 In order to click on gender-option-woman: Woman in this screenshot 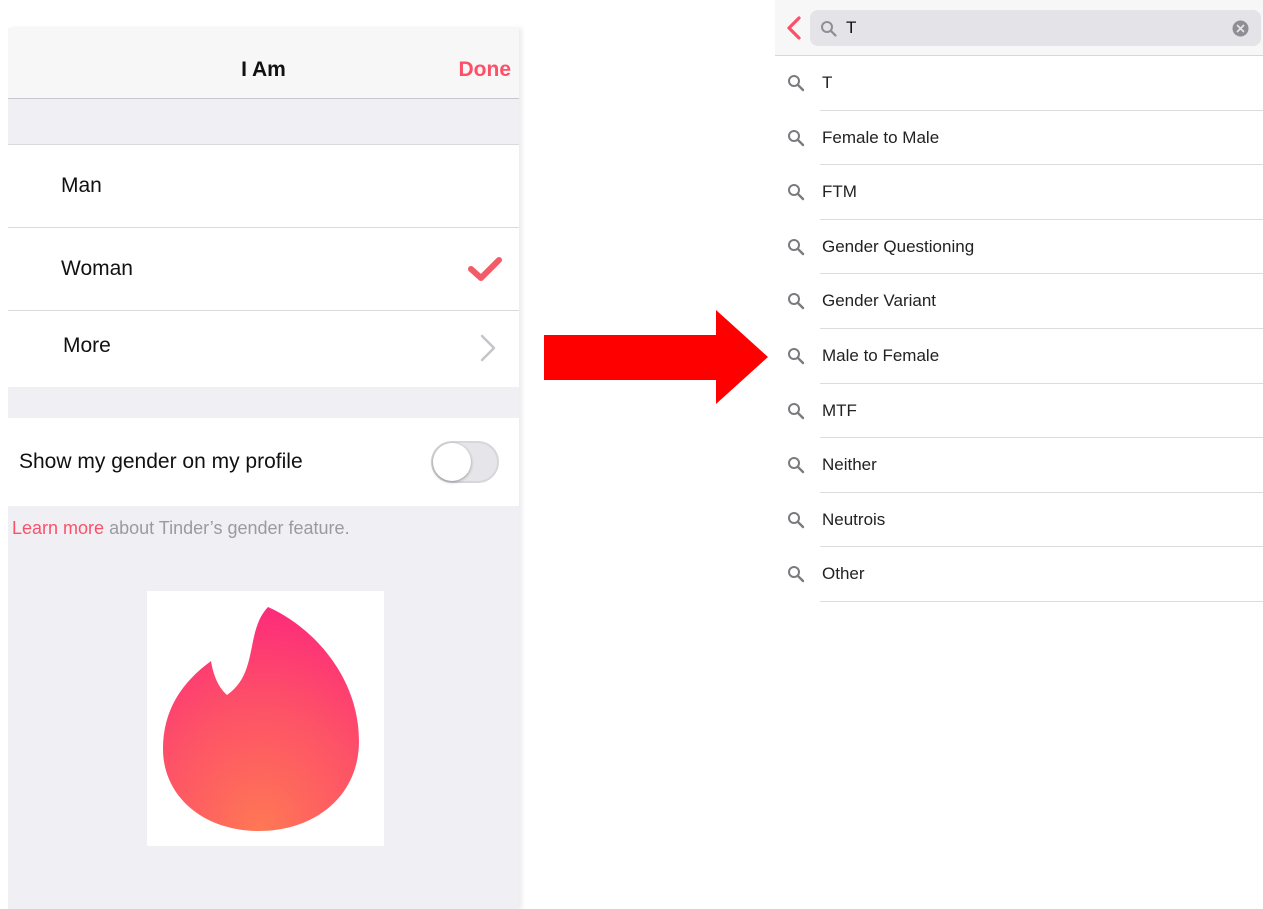, I will do `click(263, 269)`.